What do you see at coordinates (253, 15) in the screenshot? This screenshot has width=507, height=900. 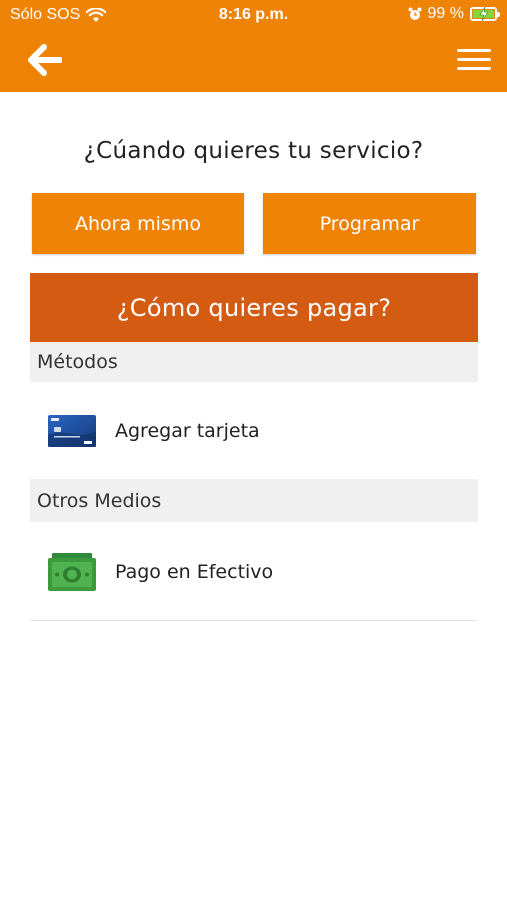 I see `status-bar: Sólo SOS 8:16 p.m. 99 %` at bounding box center [253, 15].